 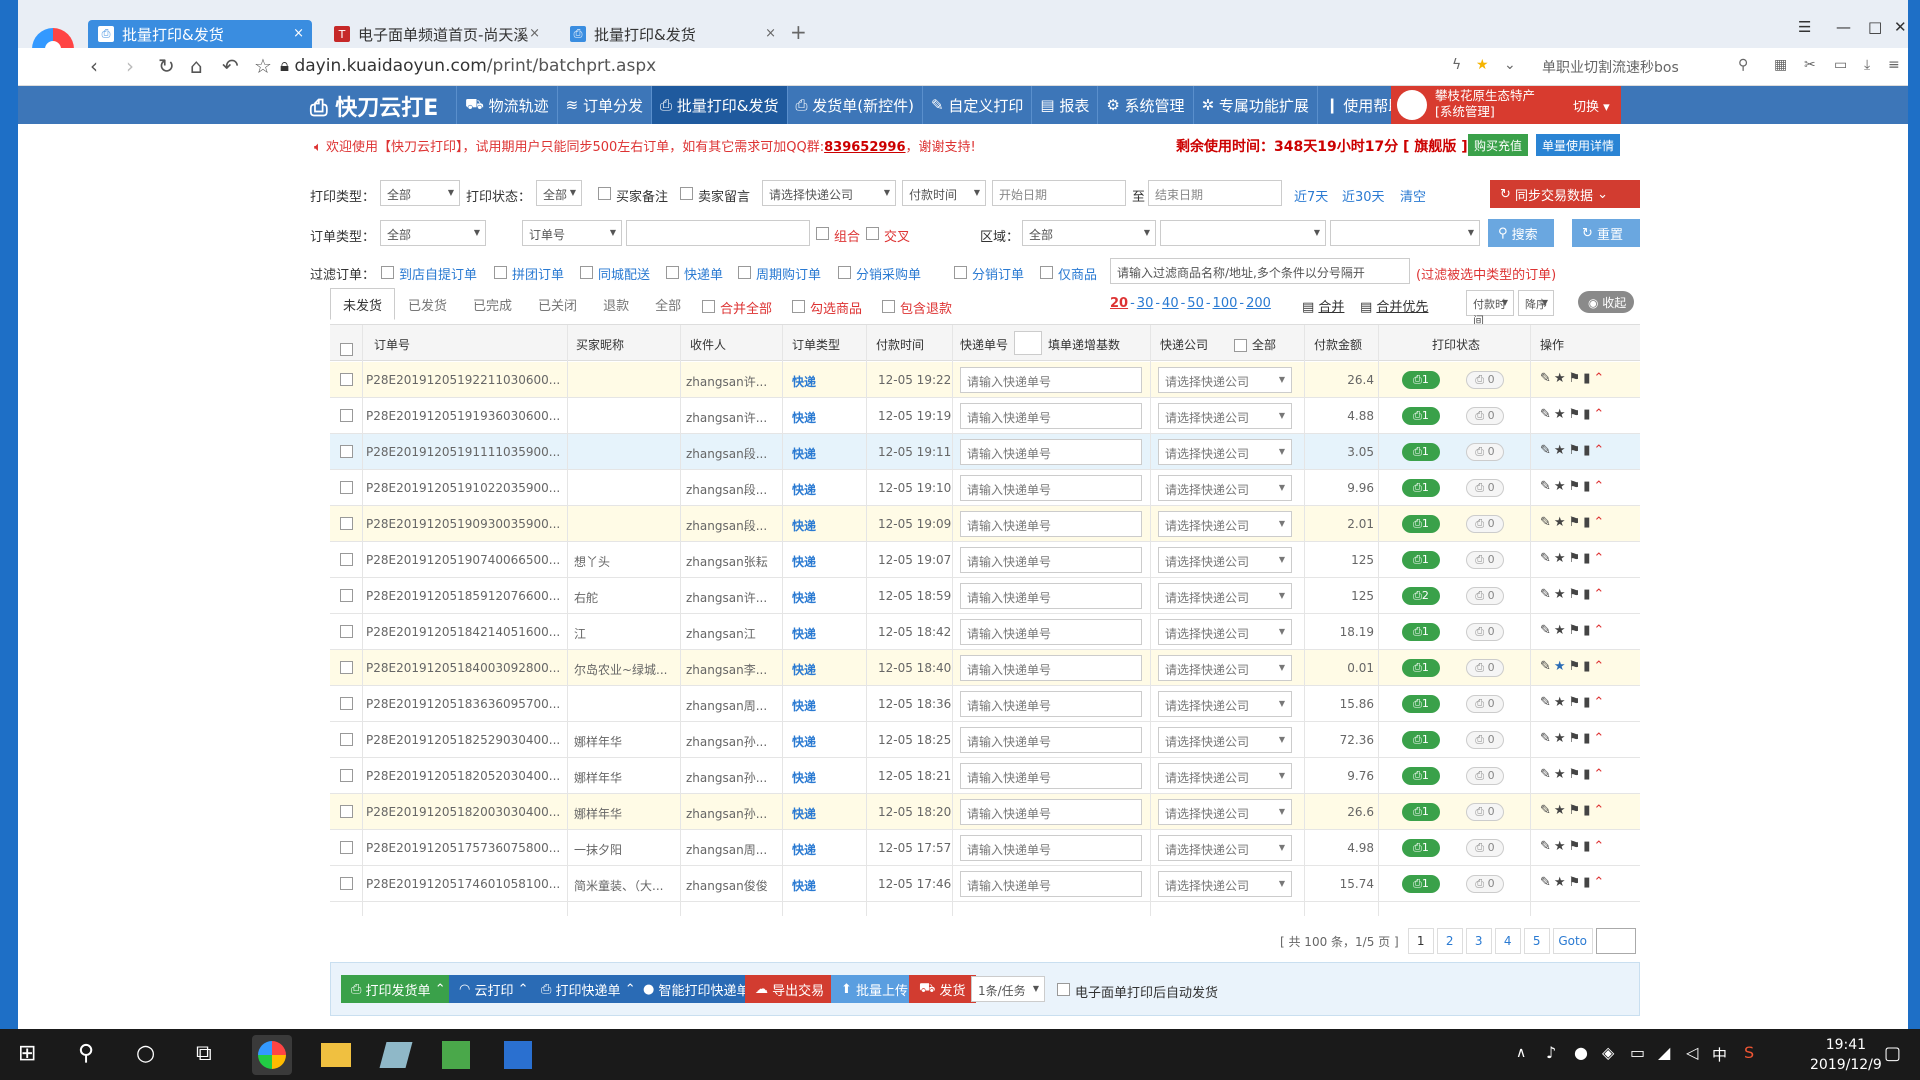 I want to click on menu-batch-print: ⎙ 批量打印&发货, so click(x=719, y=105).